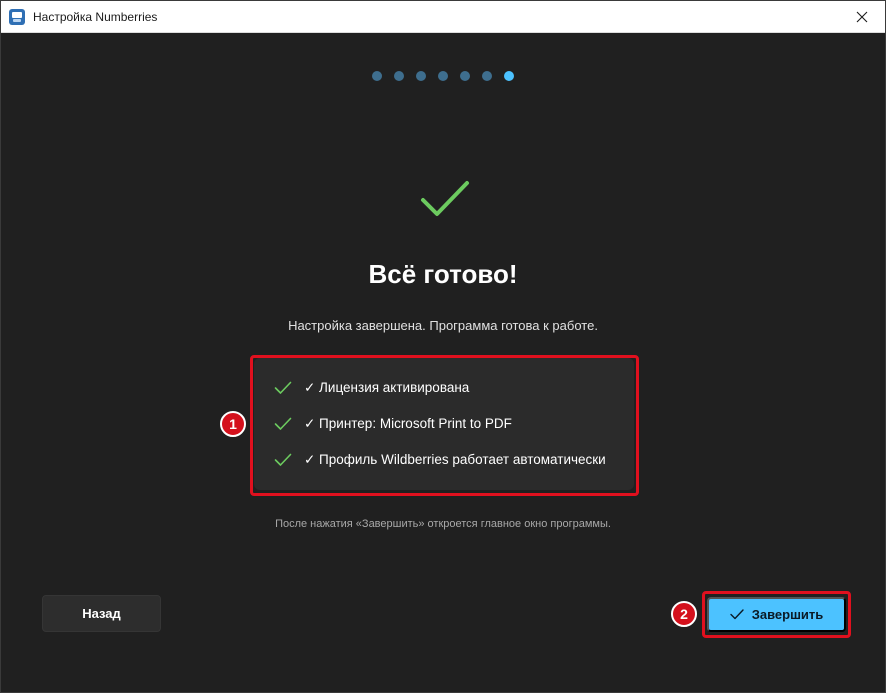  I want to click on success-check-icon, so click(445, 198).